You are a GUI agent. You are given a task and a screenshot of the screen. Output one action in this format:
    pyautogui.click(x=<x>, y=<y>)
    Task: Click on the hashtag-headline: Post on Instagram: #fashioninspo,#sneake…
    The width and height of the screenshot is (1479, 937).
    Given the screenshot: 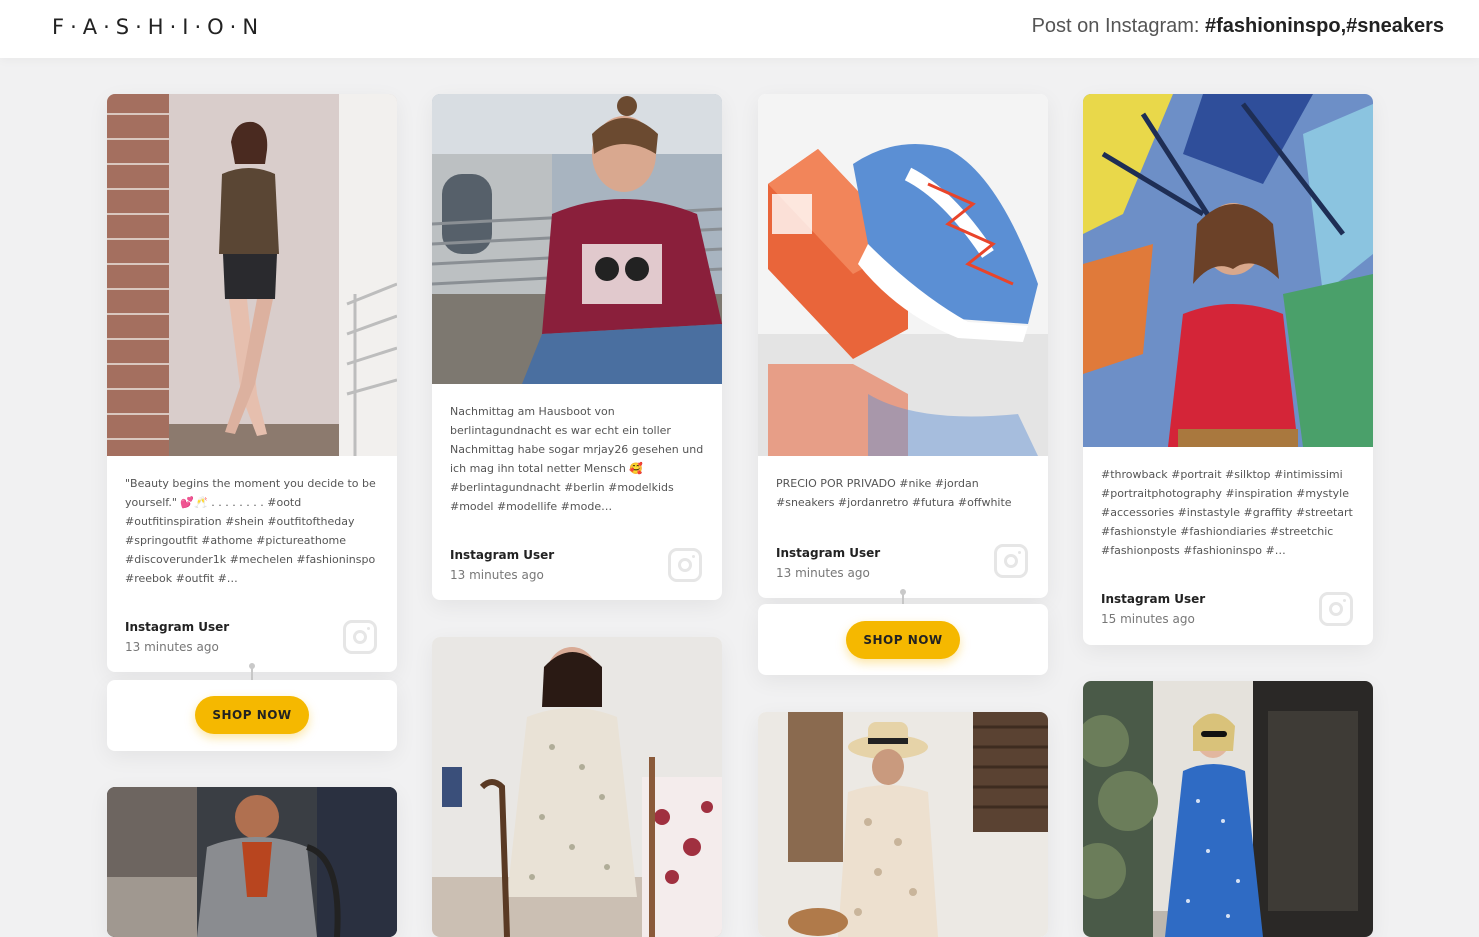 What is the action you would take?
    pyautogui.click(x=1238, y=26)
    